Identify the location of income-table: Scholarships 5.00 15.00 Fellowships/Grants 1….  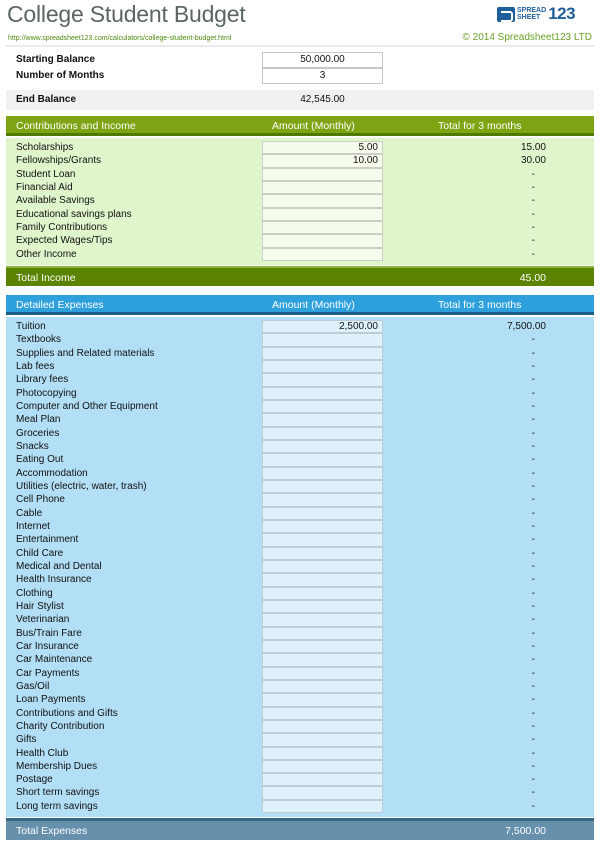
(300, 201).